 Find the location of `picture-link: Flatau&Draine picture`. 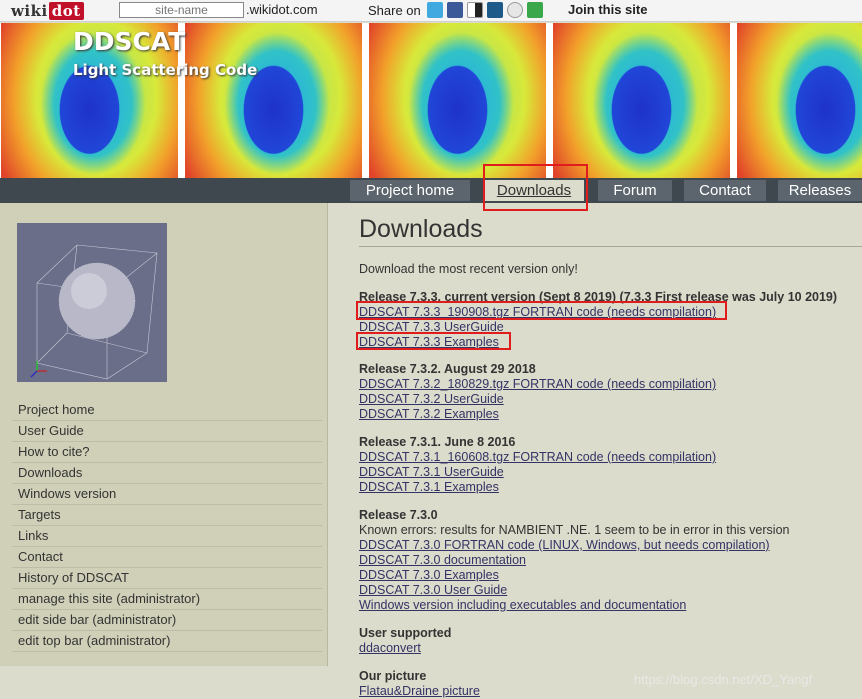

picture-link: Flatau&Draine picture is located at coordinates (419, 691).